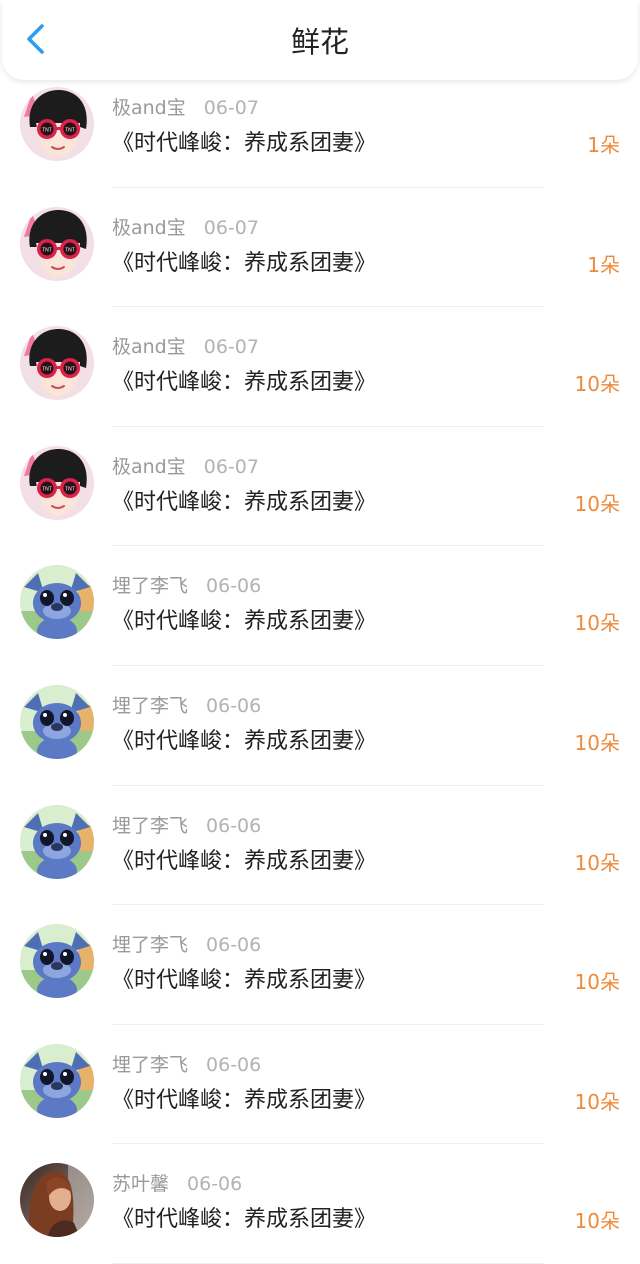  I want to click on page-title: 鲜花, so click(319, 42).